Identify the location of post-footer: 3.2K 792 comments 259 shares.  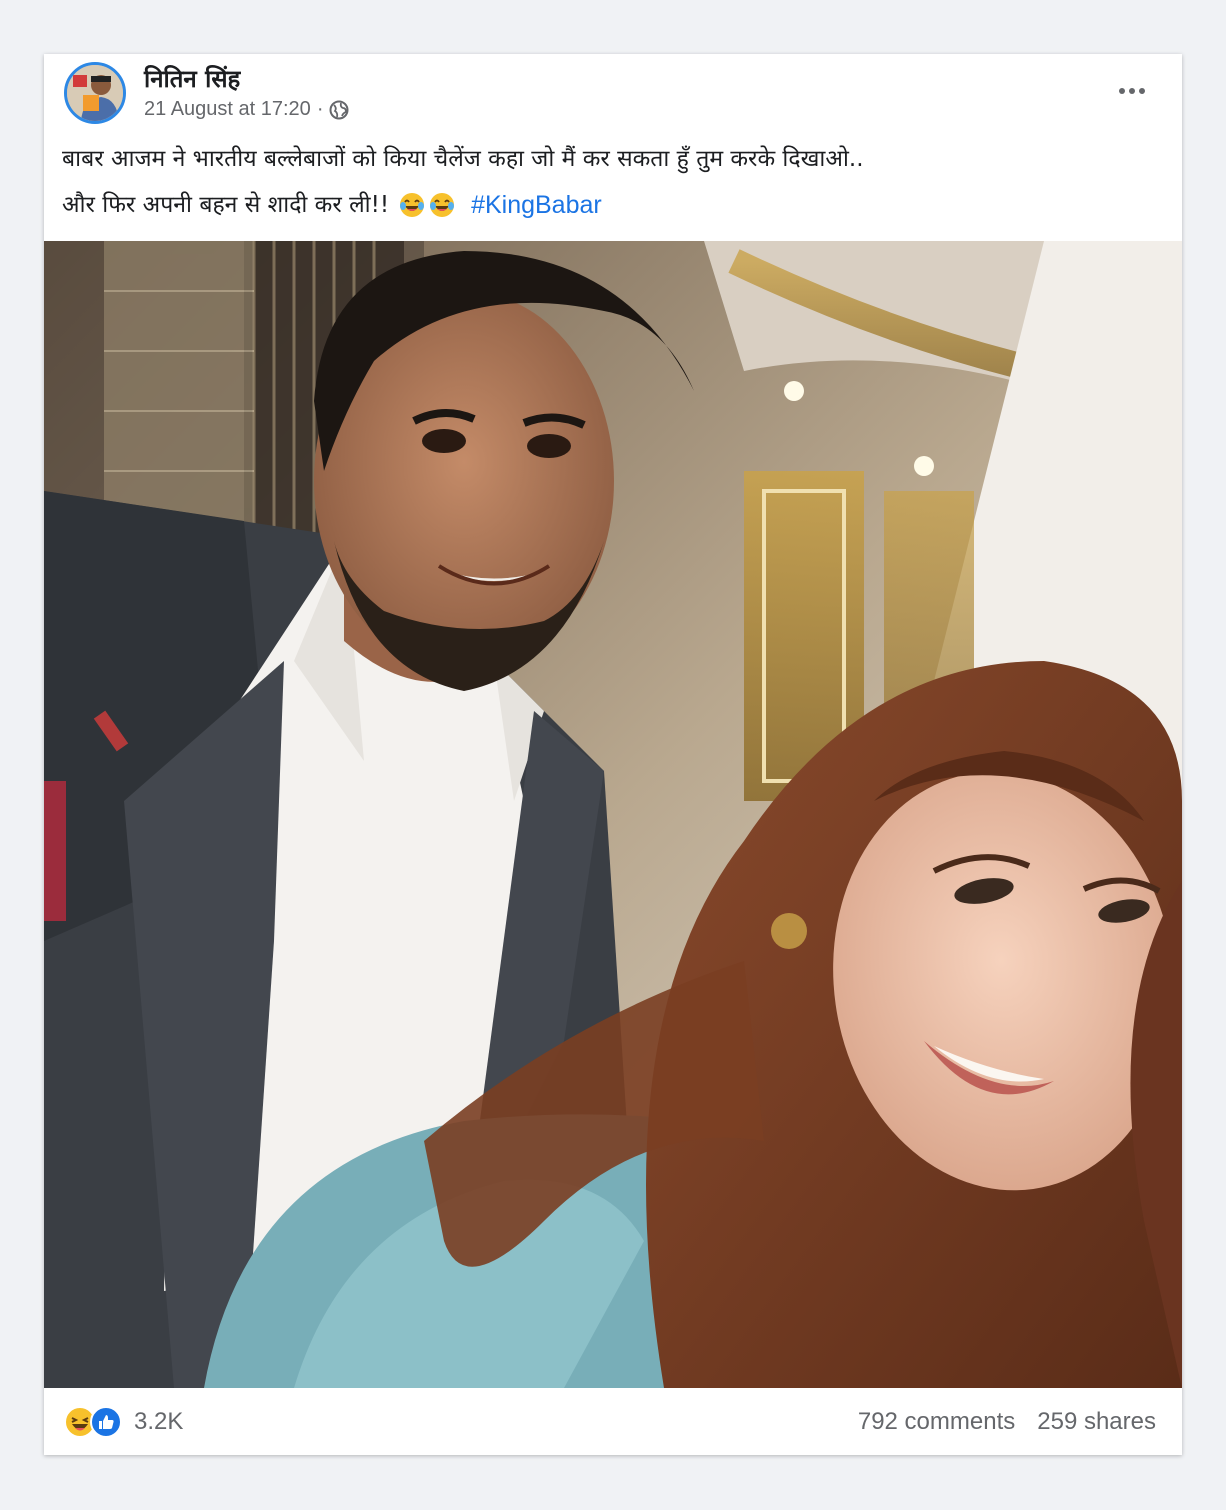
(613, 1421).